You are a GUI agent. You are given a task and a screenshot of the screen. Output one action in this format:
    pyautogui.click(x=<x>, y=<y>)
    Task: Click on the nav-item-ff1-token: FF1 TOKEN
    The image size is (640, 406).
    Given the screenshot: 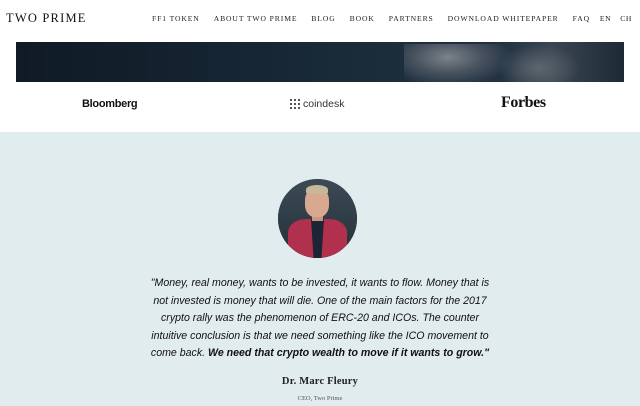 What is the action you would take?
    pyautogui.click(x=176, y=18)
    